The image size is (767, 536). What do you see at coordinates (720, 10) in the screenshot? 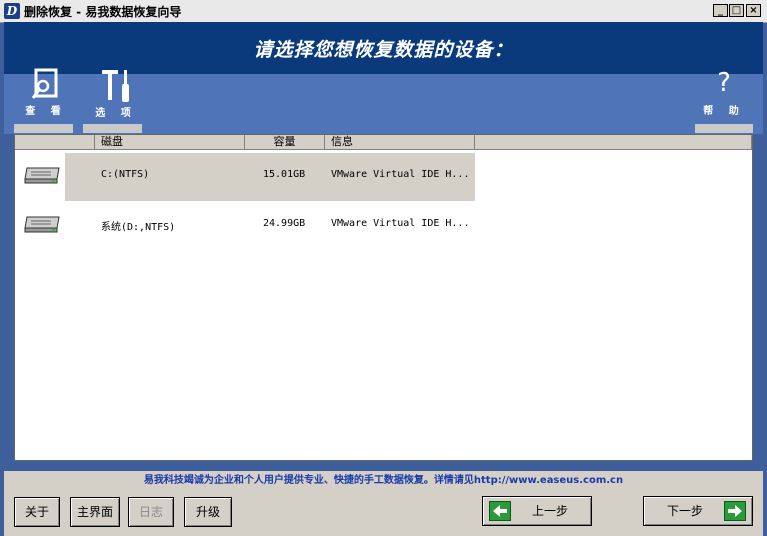
I see `minimize-button: _` at bounding box center [720, 10].